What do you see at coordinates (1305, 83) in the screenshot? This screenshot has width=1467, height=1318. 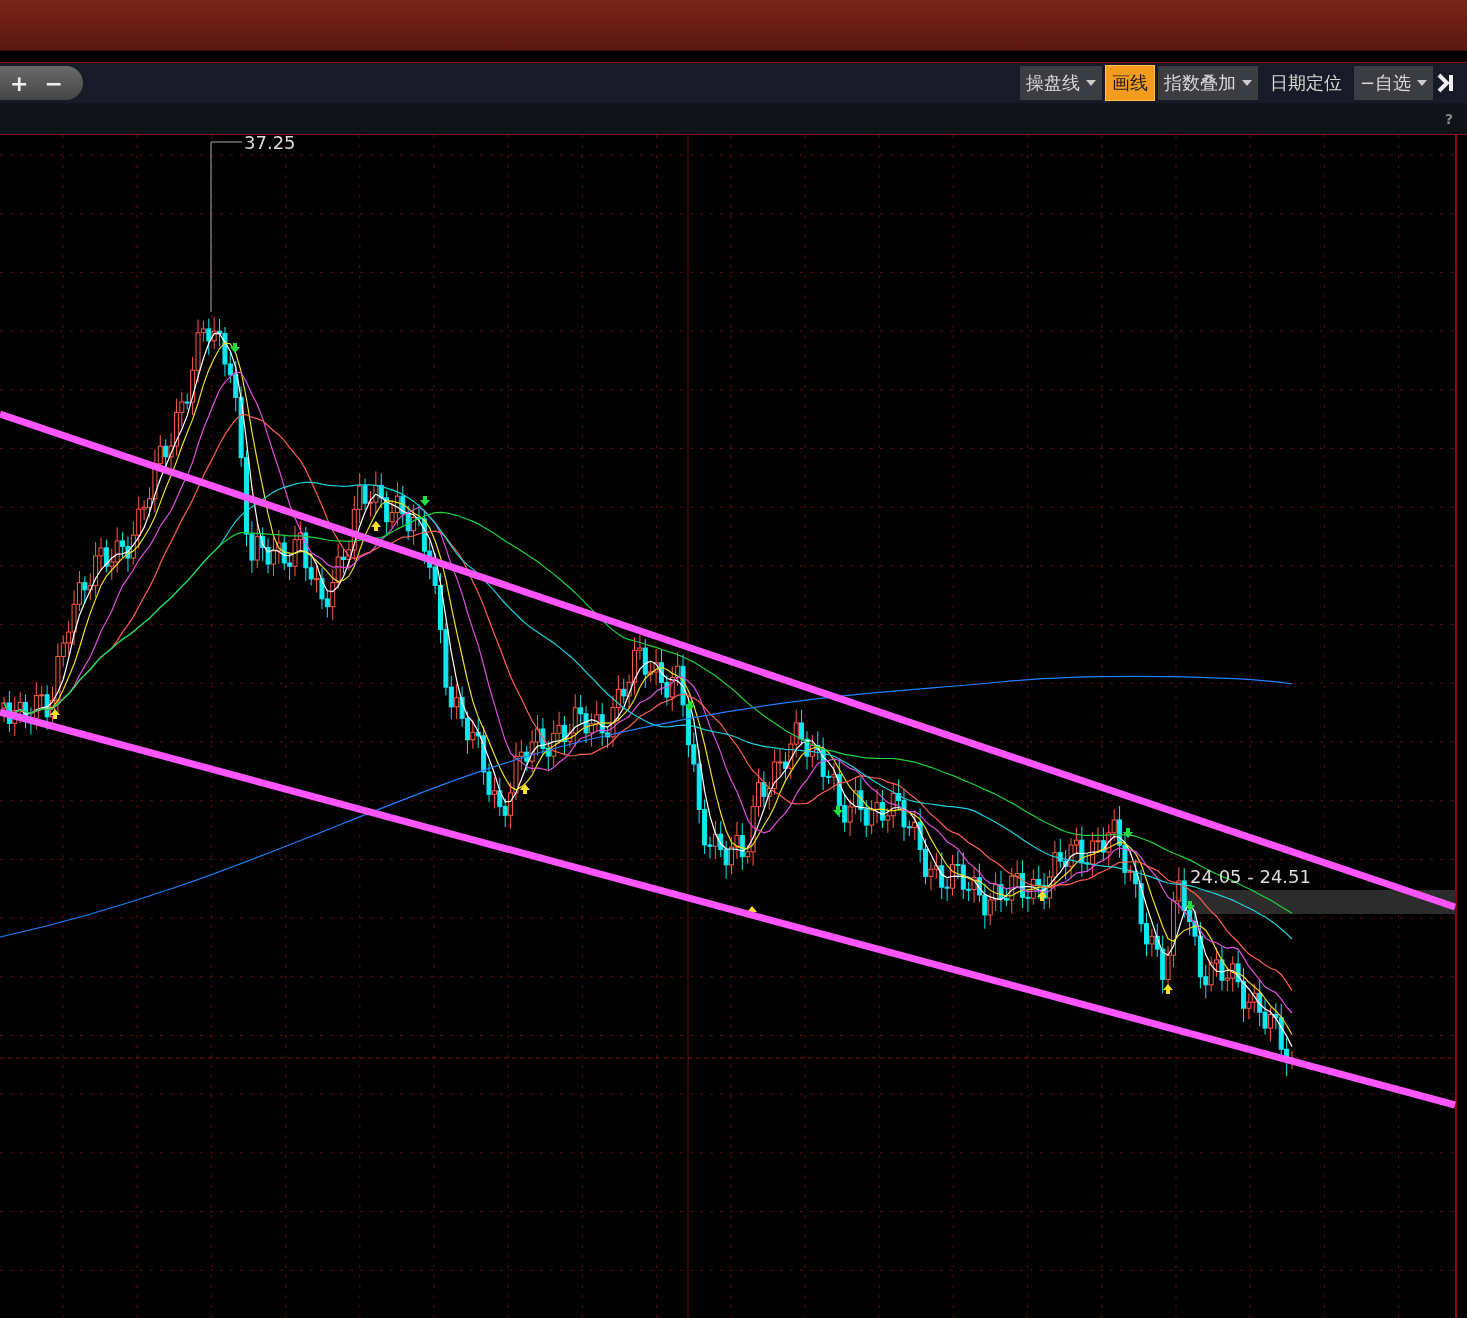 I see `toolbar-button: 日期定位` at bounding box center [1305, 83].